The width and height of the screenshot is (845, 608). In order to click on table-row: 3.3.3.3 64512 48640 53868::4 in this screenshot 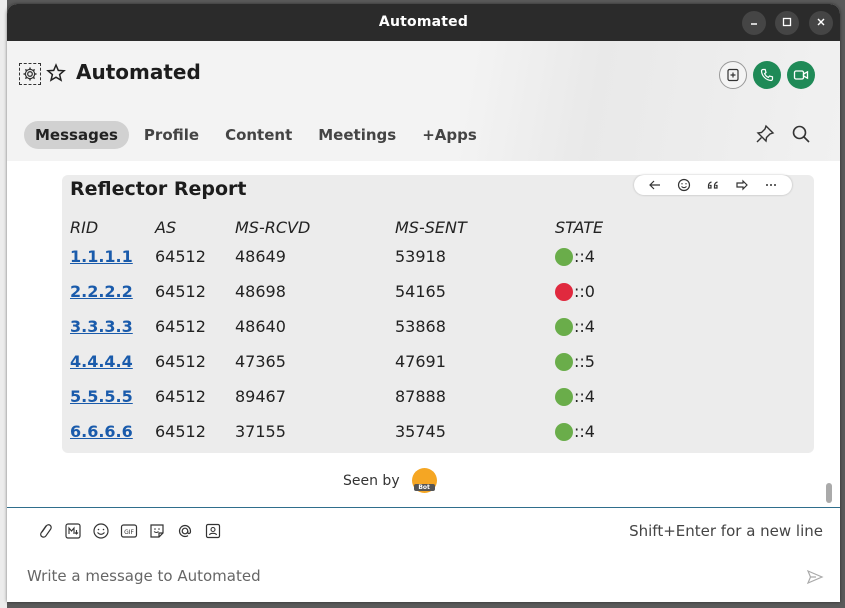, I will do `click(372, 326)`.